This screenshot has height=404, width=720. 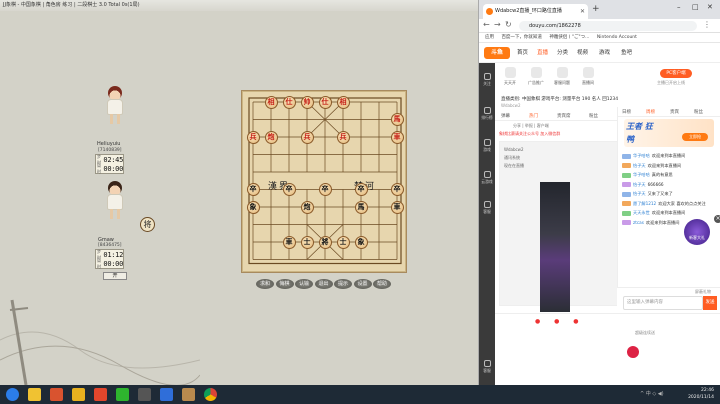 I want to click on nav-item-live: 直播, so click(x=542, y=52).